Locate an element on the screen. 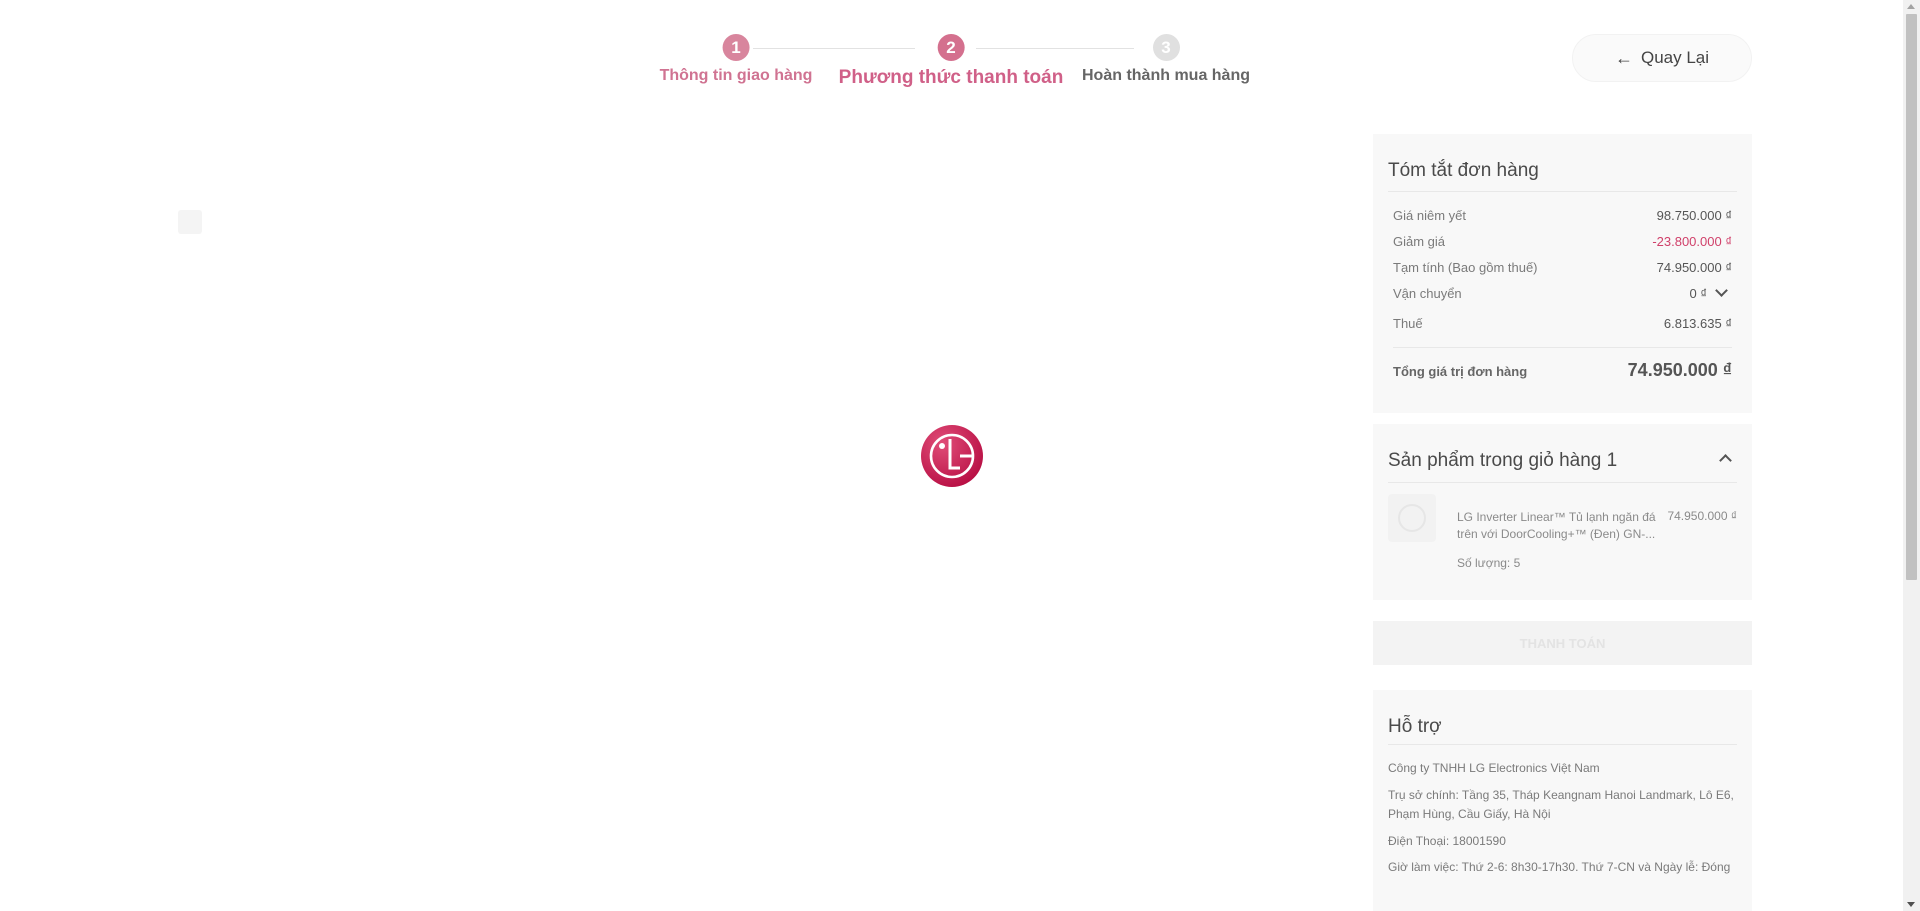 The height and width of the screenshot is (911, 1920). order-summary-title: Tóm tắt đơn hàng is located at coordinates (1463, 170).